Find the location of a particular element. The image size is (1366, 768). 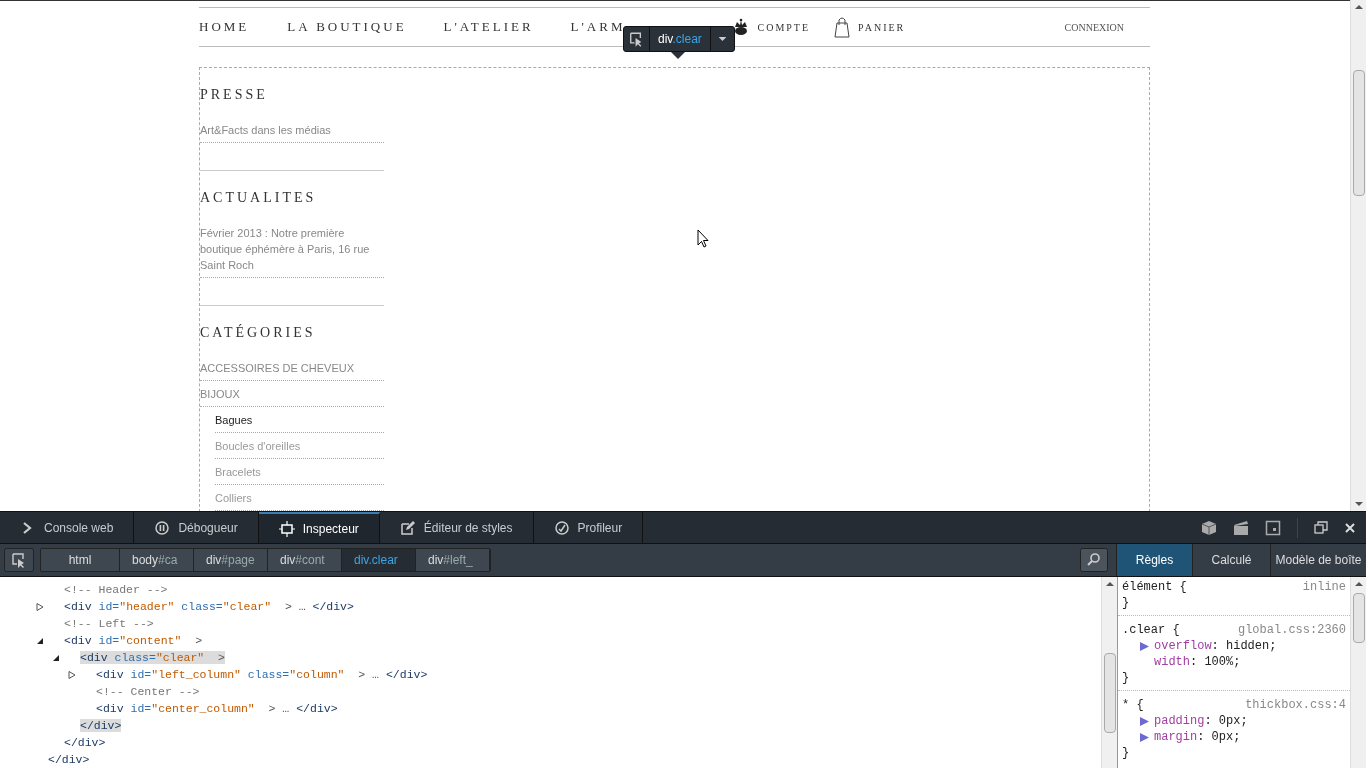

login-link: CONNEXION is located at coordinates (1094, 27).